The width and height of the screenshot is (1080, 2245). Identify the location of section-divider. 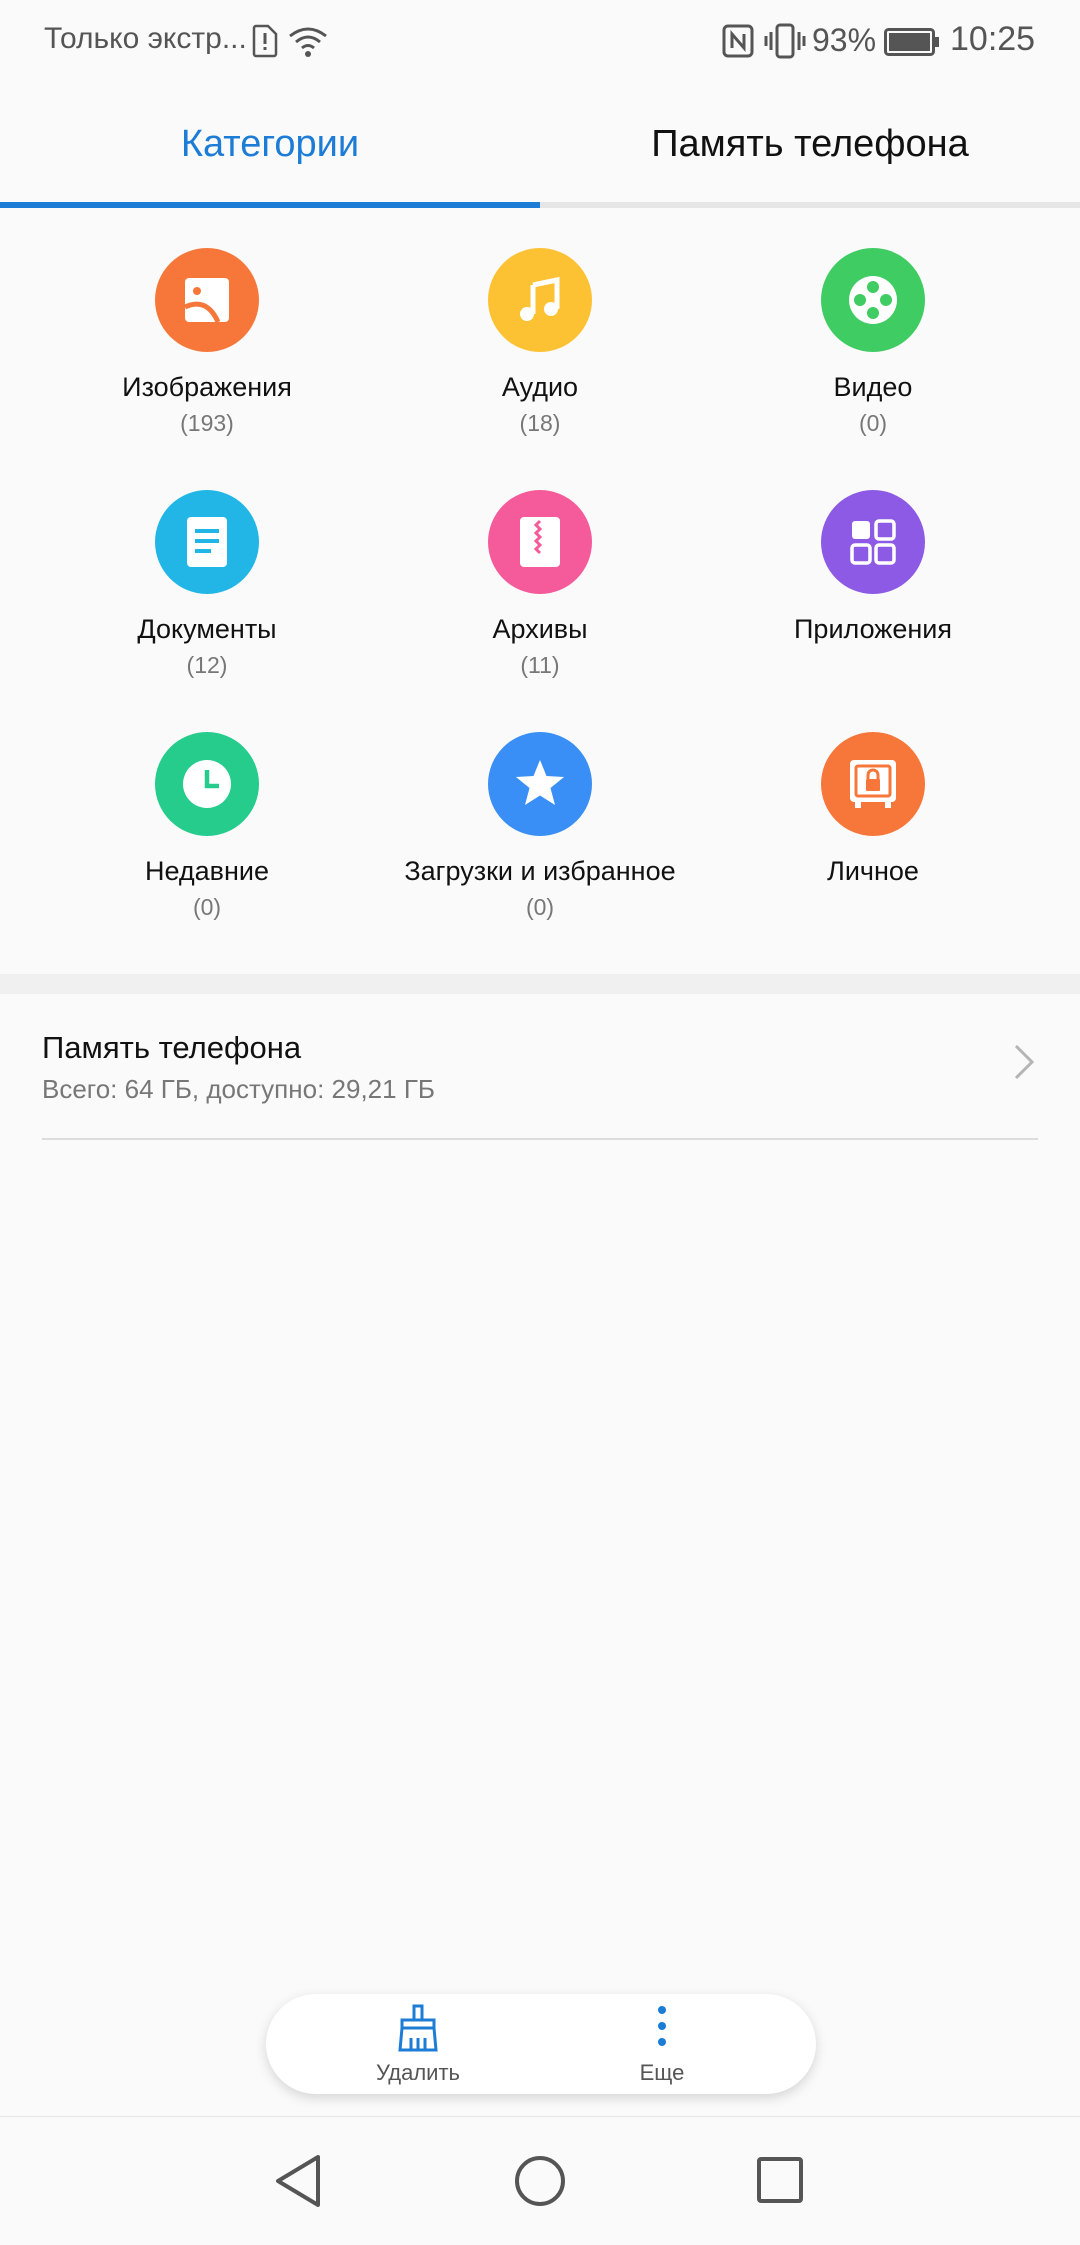
(540, 984).